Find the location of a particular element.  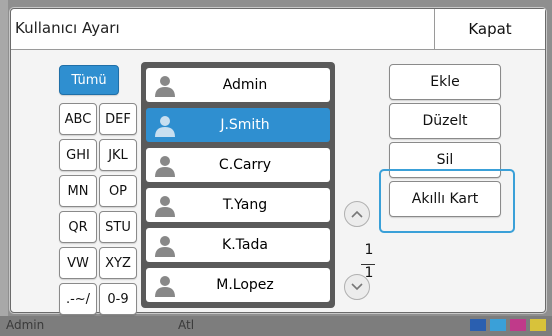

filter-def-button: DEF is located at coordinates (118, 119).